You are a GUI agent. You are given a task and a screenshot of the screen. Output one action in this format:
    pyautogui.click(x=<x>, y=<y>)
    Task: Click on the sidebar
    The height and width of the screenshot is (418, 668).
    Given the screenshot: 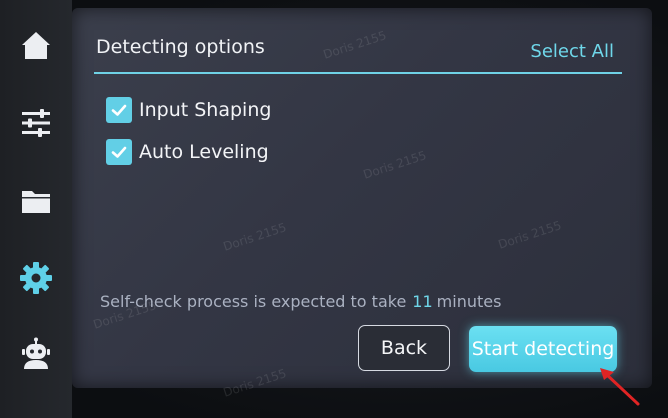 What is the action you would take?
    pyautogui.click(x=36, y=209)
    